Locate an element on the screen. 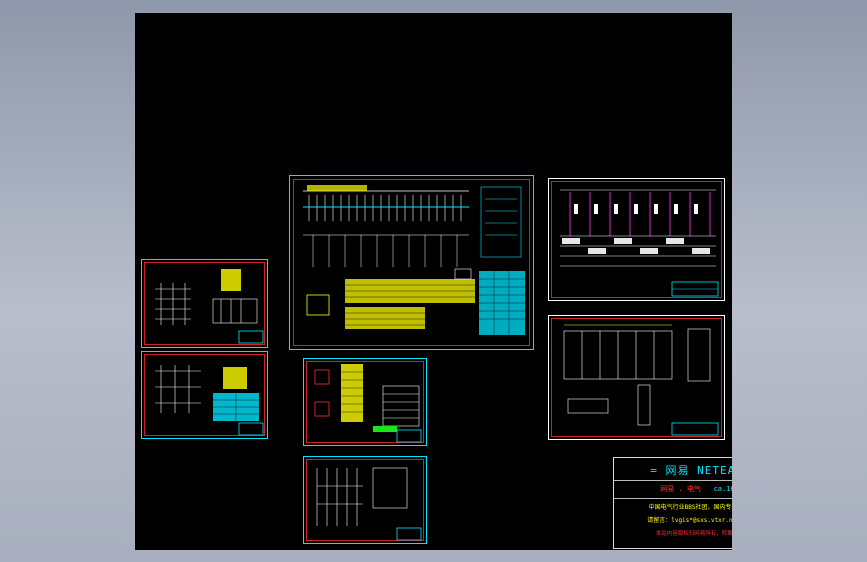  stamp-sub-left: 网易 . 电气 is located at coordinates (680, 489).